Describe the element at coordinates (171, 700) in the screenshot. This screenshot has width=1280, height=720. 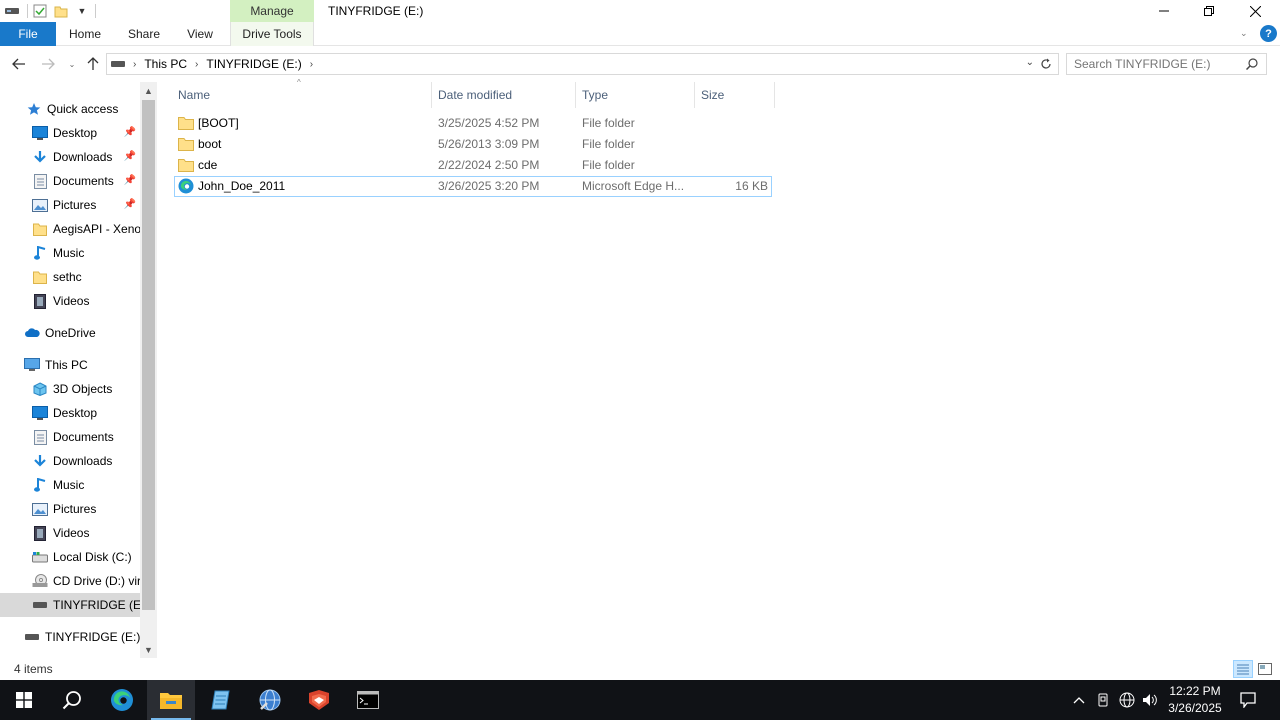
I see `file-explorer-icon` at that location.